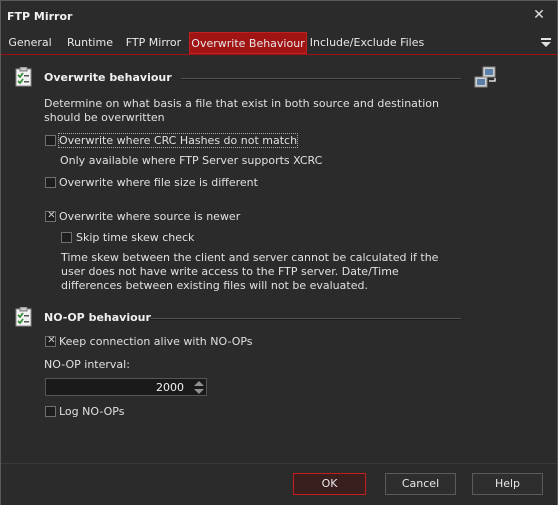  What do you see at coordinates (199, 383) in the screenshot?
I see `spin-up-icon` at bounding box center [199, 383].